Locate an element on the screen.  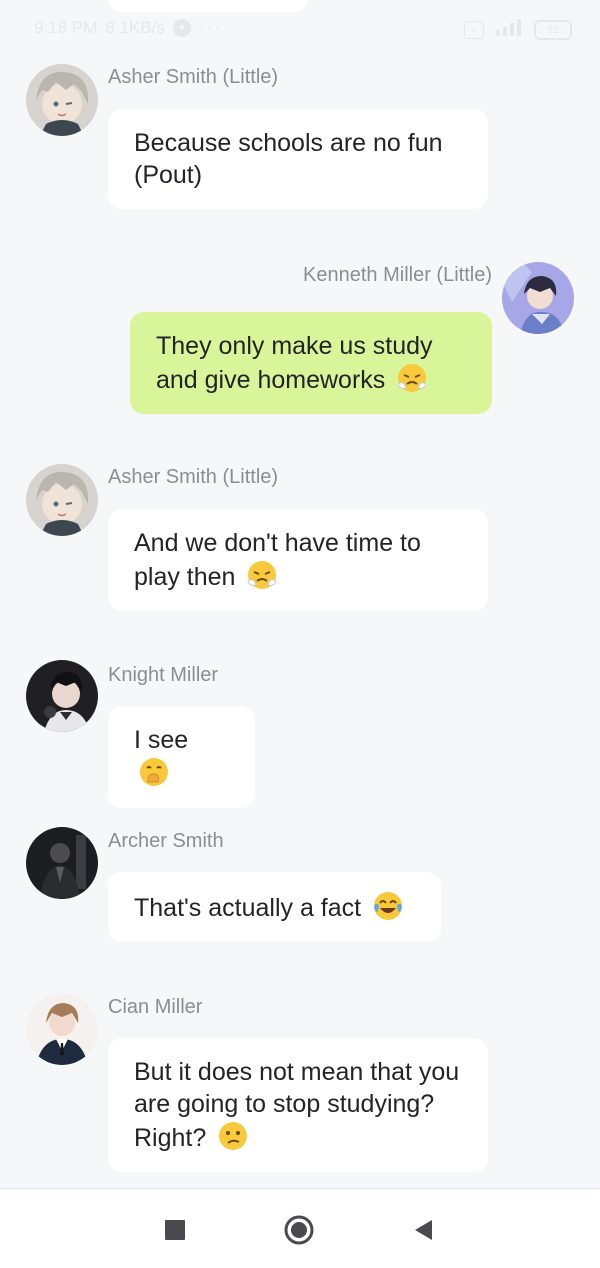
messenger-icon: ✦ is located at coordinates (181, 28).